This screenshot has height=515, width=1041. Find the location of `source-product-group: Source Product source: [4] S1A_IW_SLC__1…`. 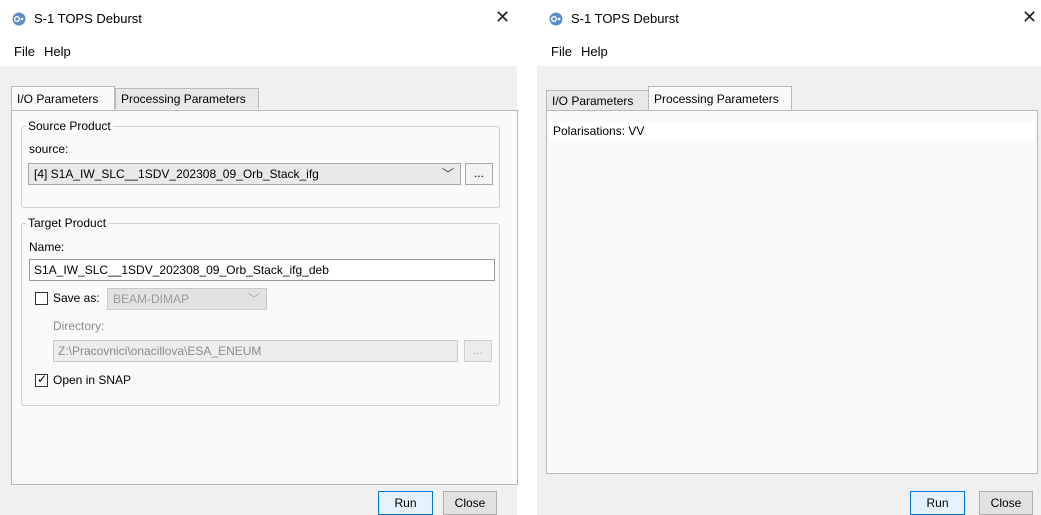

source-product-group: Source Product source: [4] S1A_IW_SLC__1… is located at coordinates (260, 163).